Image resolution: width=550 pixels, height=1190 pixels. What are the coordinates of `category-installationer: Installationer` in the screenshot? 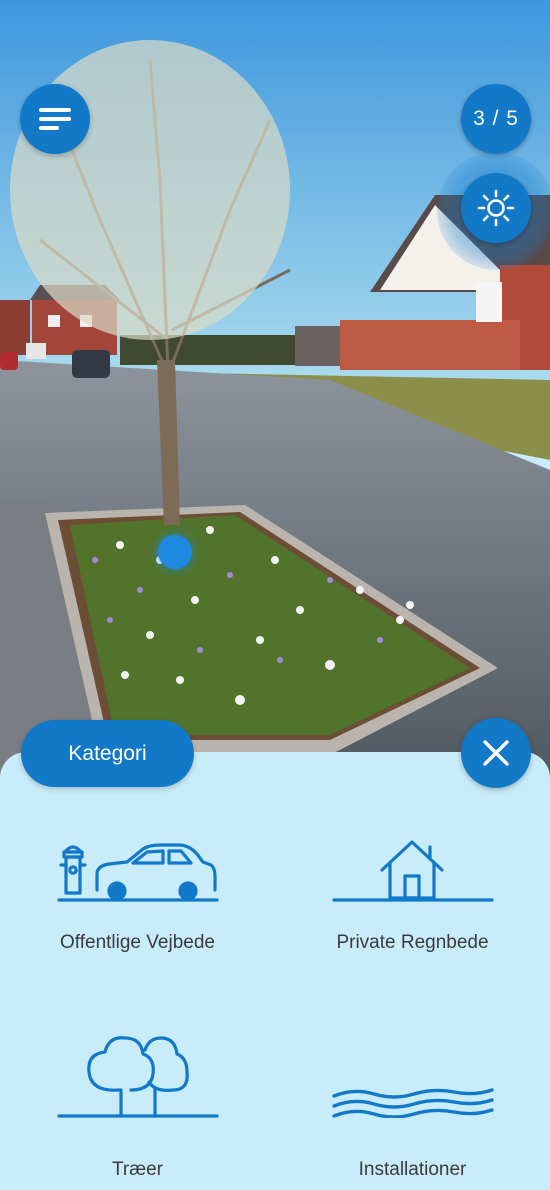 It's located at (412, 1106).